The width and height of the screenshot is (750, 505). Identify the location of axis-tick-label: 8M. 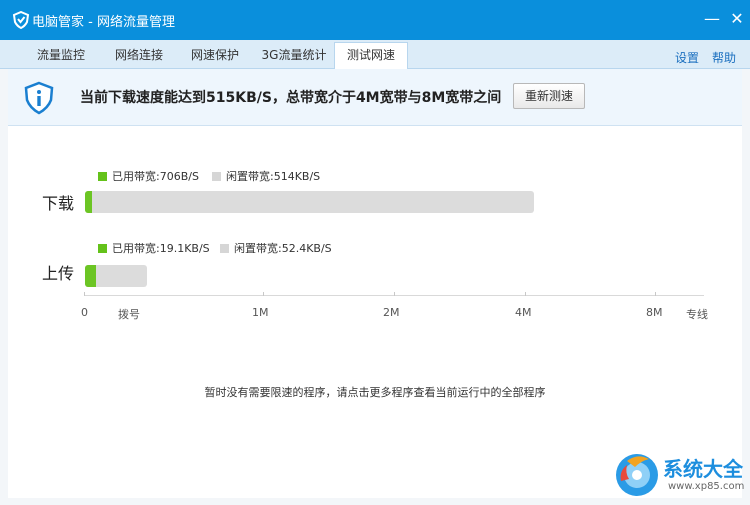
(654, 312).